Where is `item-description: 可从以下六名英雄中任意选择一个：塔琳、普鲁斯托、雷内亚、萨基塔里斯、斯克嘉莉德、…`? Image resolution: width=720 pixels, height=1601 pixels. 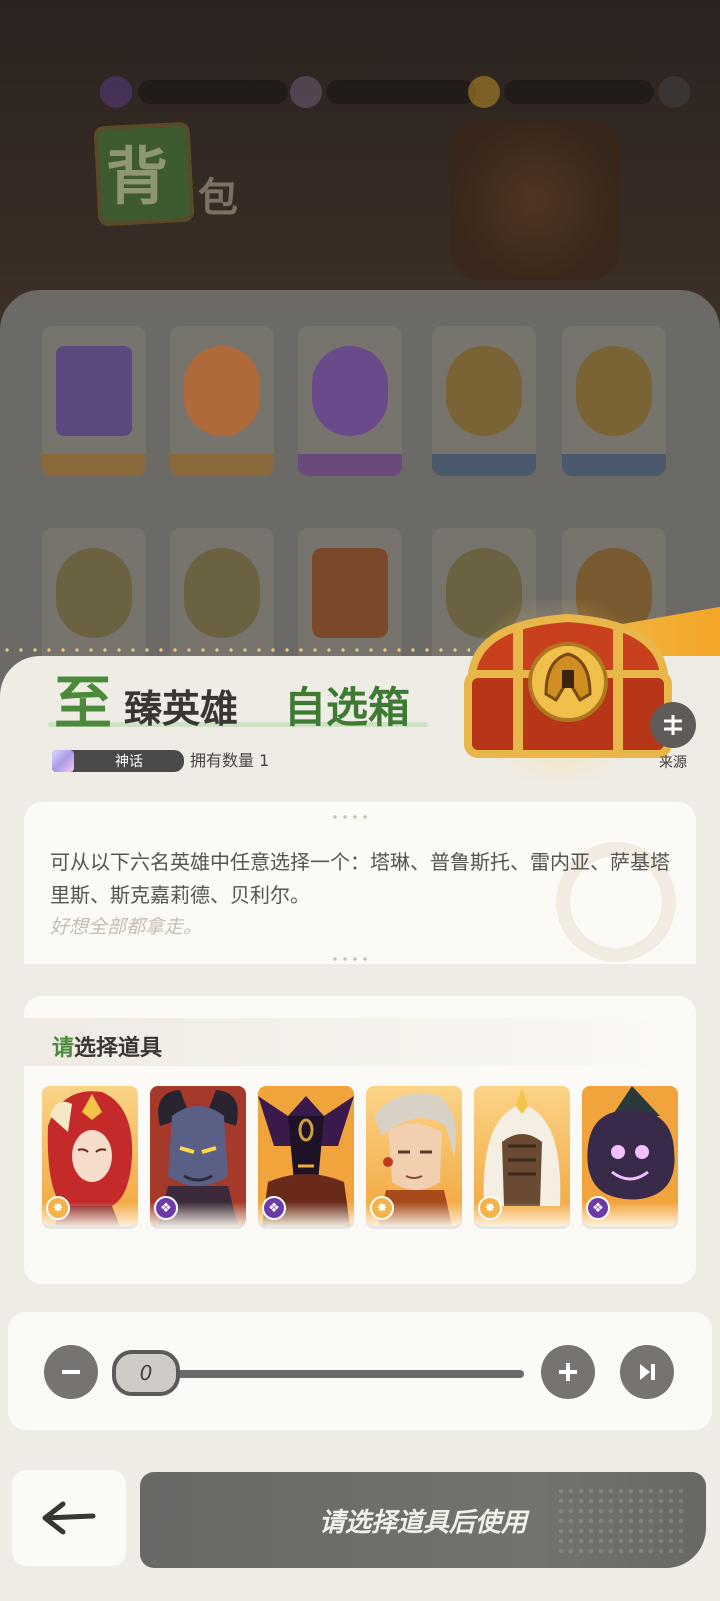
item-description: 可从以下六名英雄中任意选择一个：塔琳、普鲁斯托、雷内亚、萨基塔里斯、斯克嘉莉德、… is located at coordinates (360, 878).